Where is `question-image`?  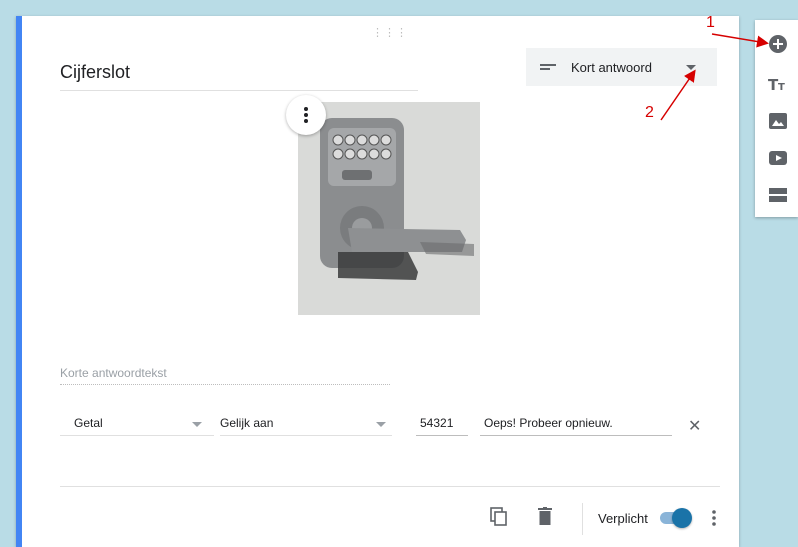 question-image is located at coordinates (389, 208).